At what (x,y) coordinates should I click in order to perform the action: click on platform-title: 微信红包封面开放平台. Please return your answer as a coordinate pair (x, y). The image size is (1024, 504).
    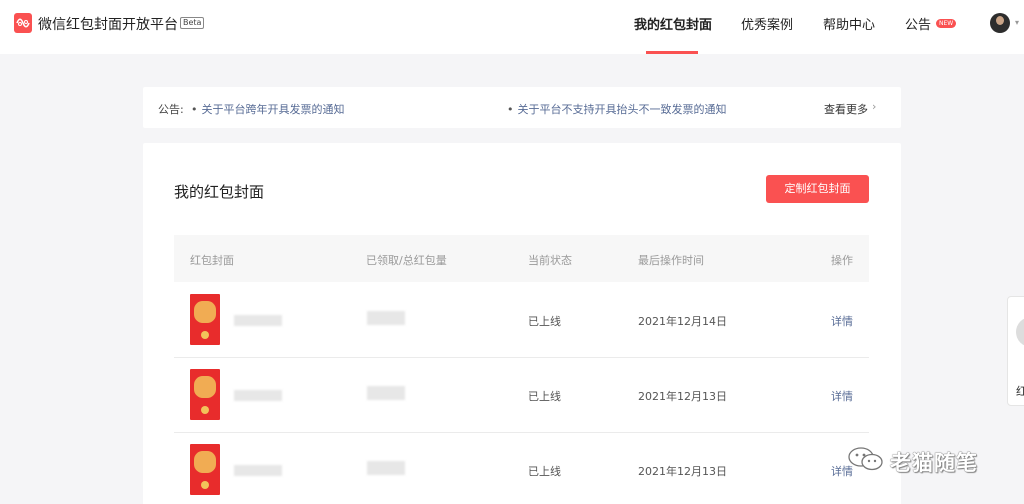
    Looking at the image, I should click on (108, 24).